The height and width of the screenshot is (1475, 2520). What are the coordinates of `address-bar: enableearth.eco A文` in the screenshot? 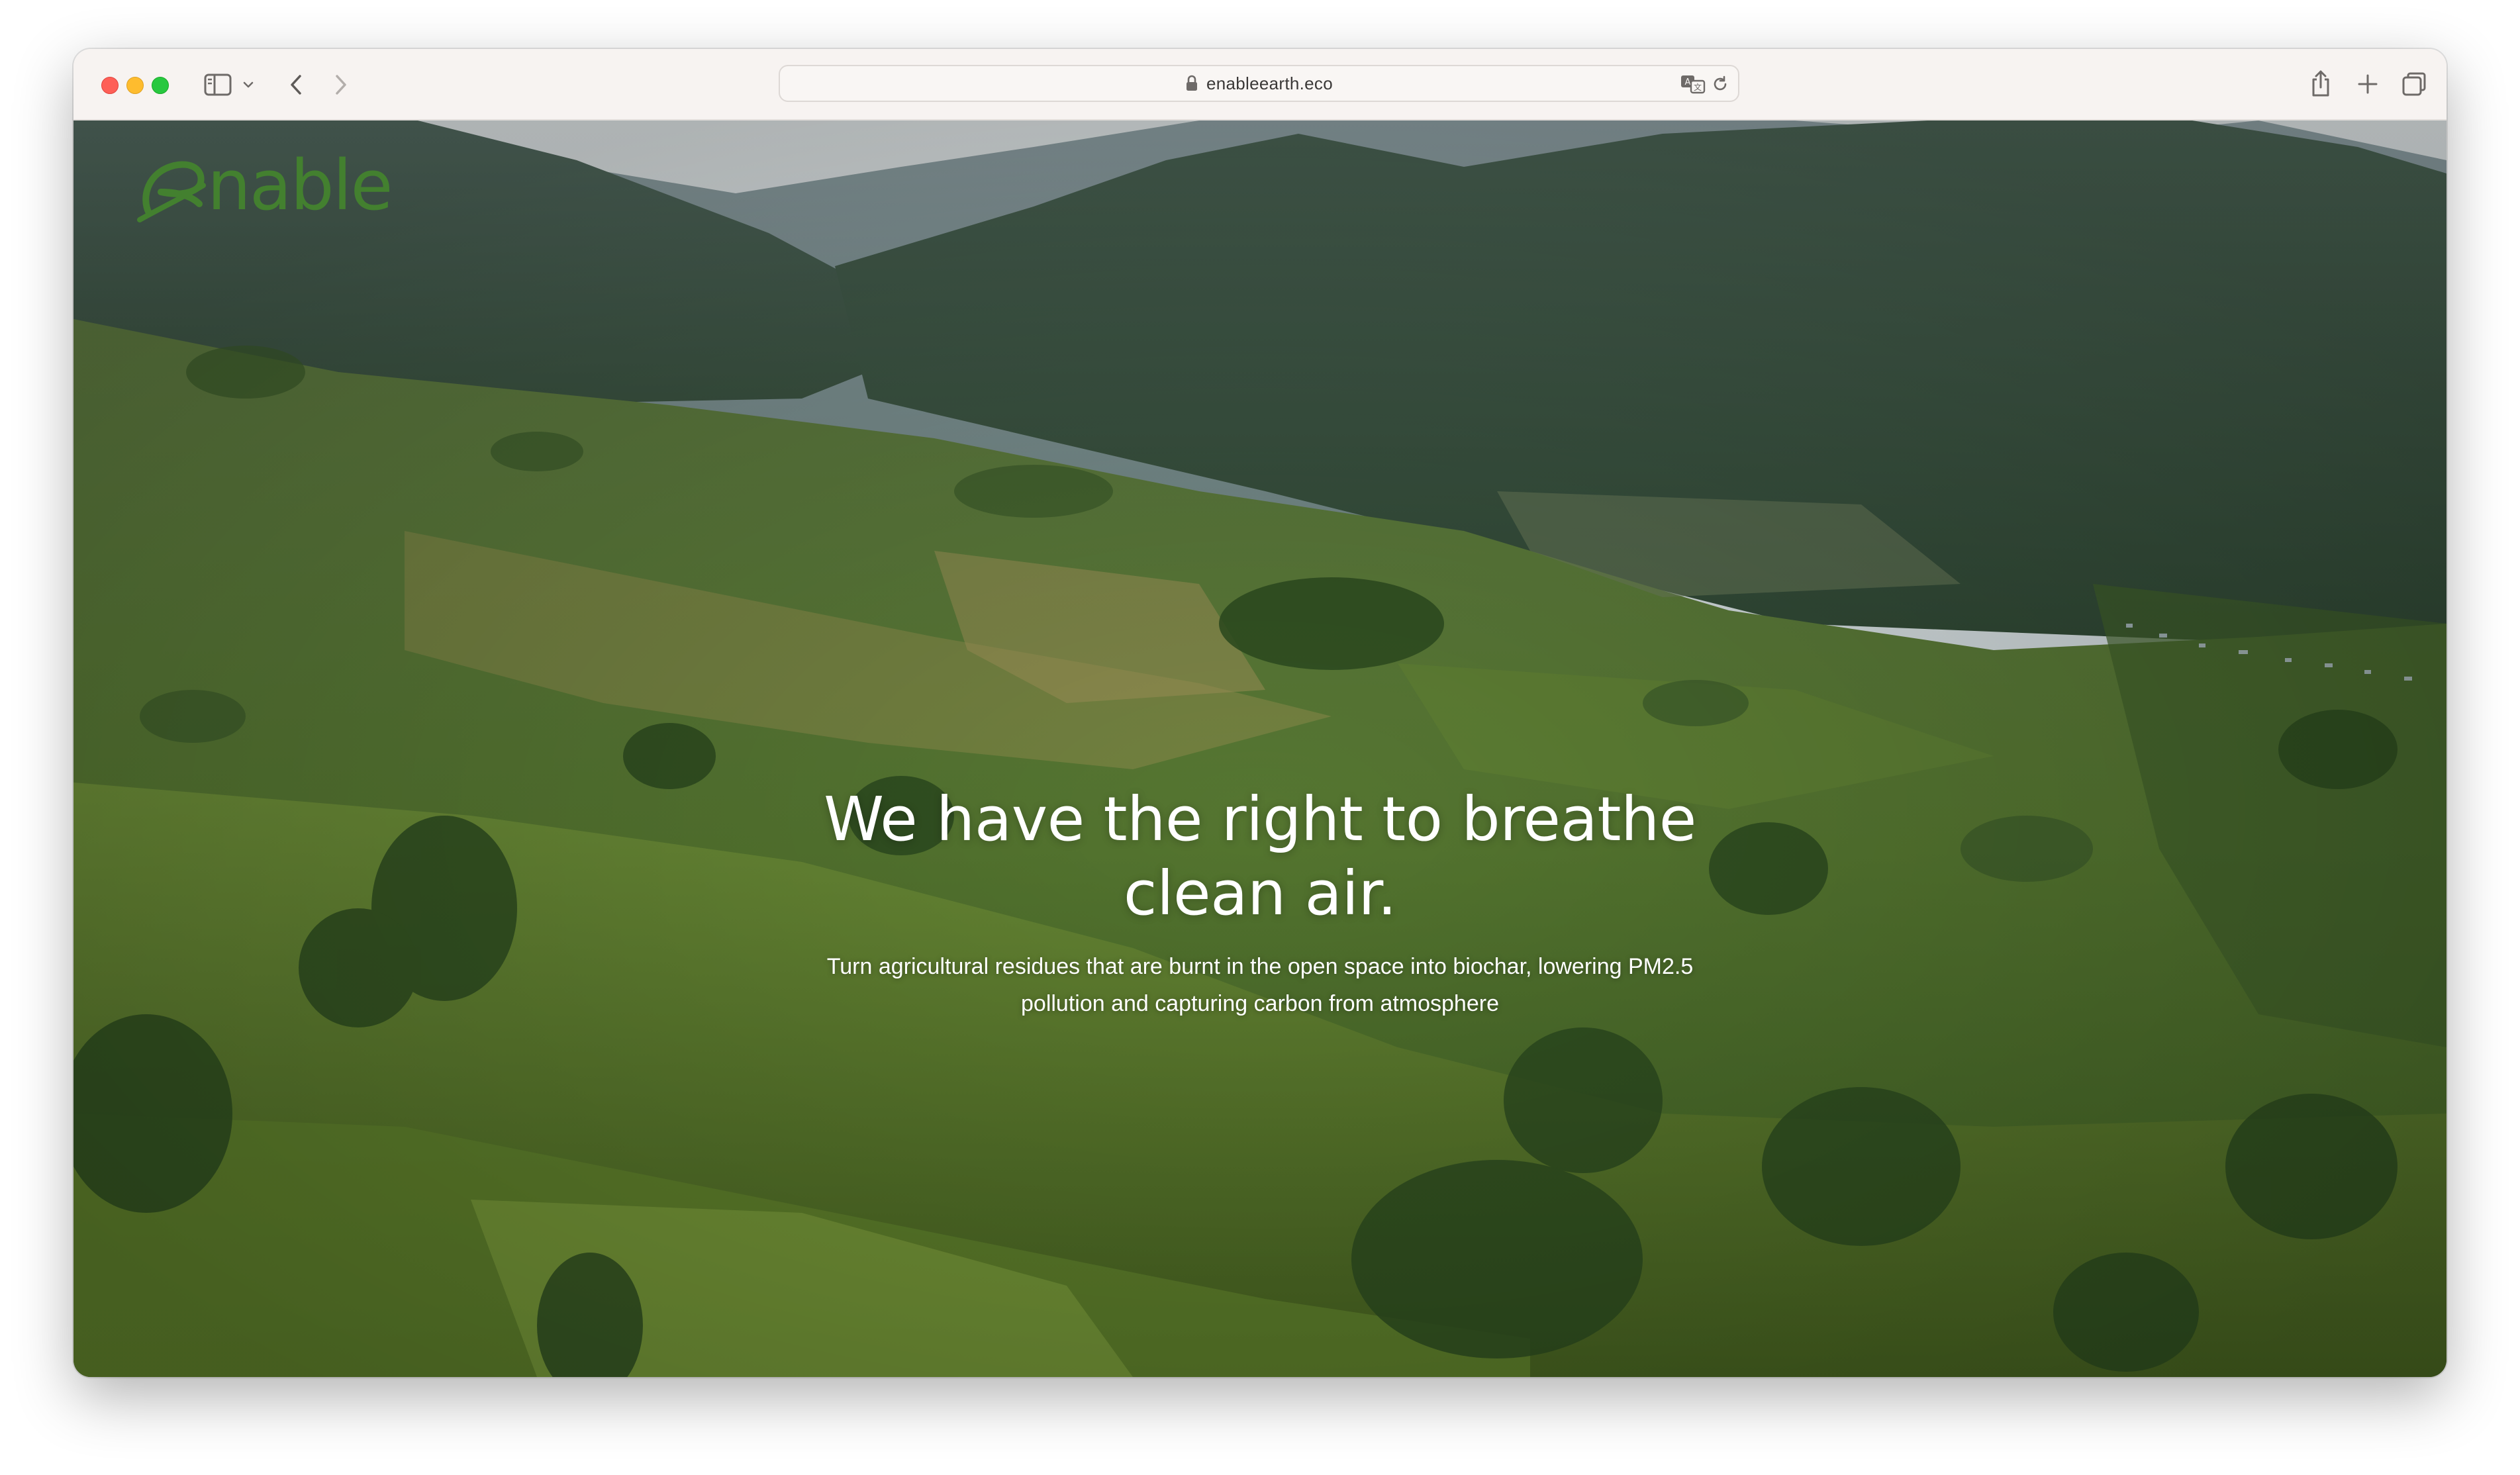 It's located at (1259, 83).